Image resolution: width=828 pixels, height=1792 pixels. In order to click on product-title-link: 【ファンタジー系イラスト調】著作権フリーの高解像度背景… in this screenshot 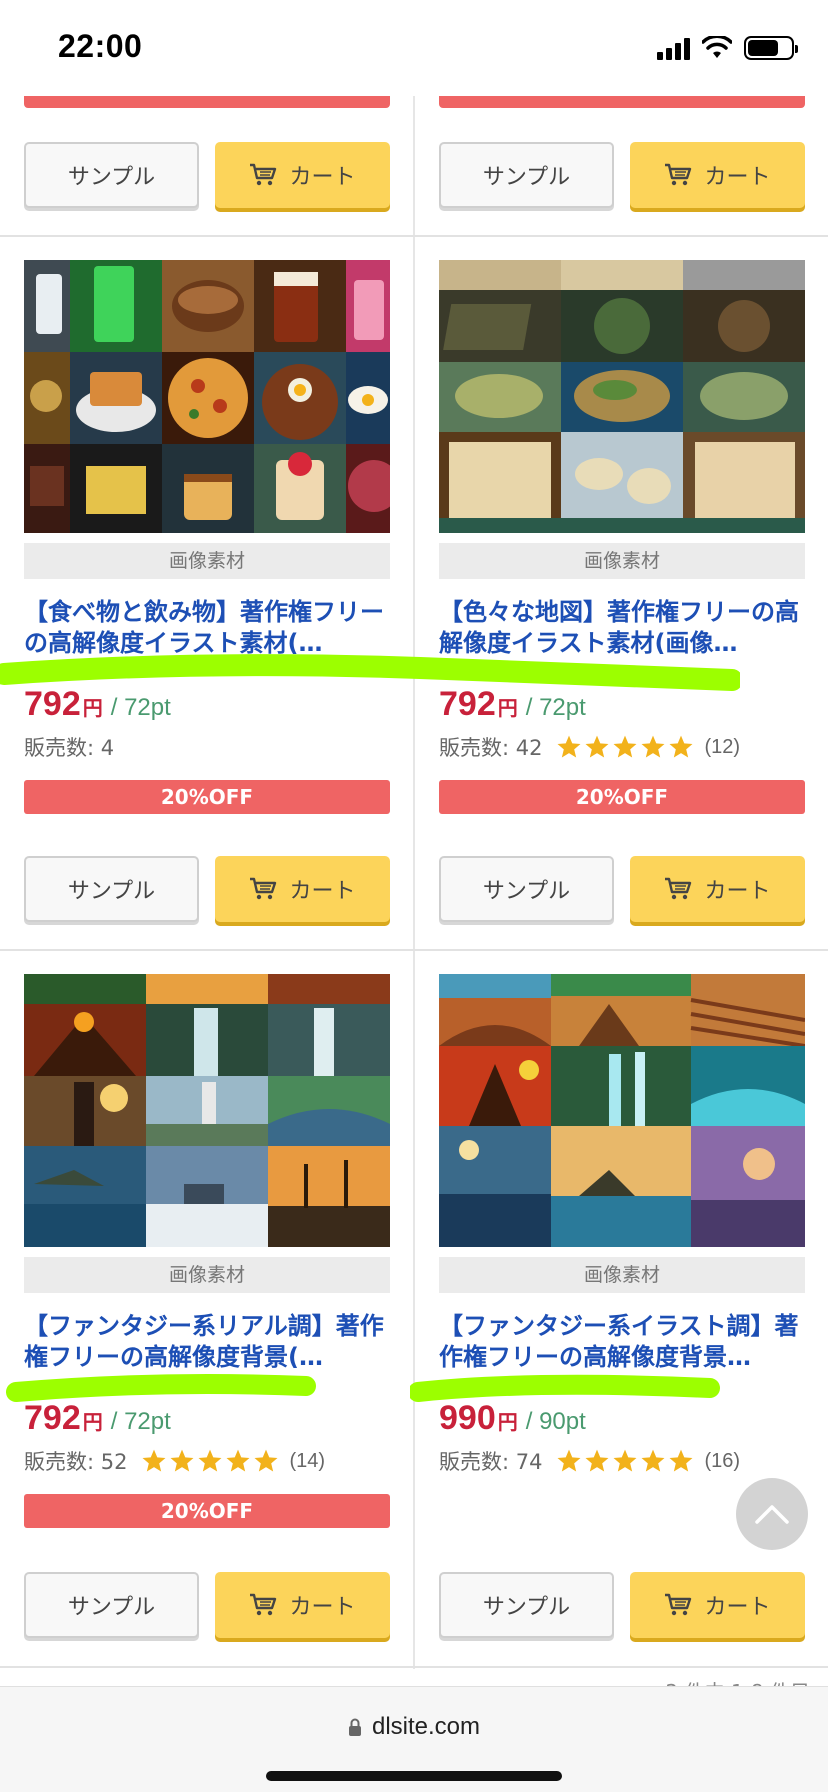, I will do `click(622, 1342)`.